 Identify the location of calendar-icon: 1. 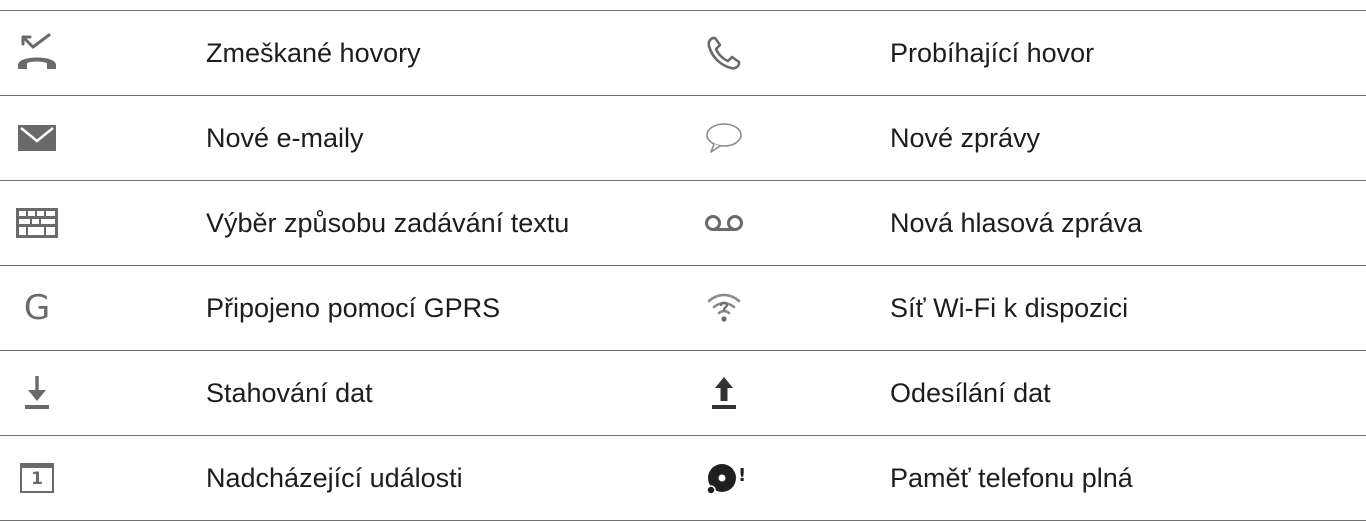
(37, 478).